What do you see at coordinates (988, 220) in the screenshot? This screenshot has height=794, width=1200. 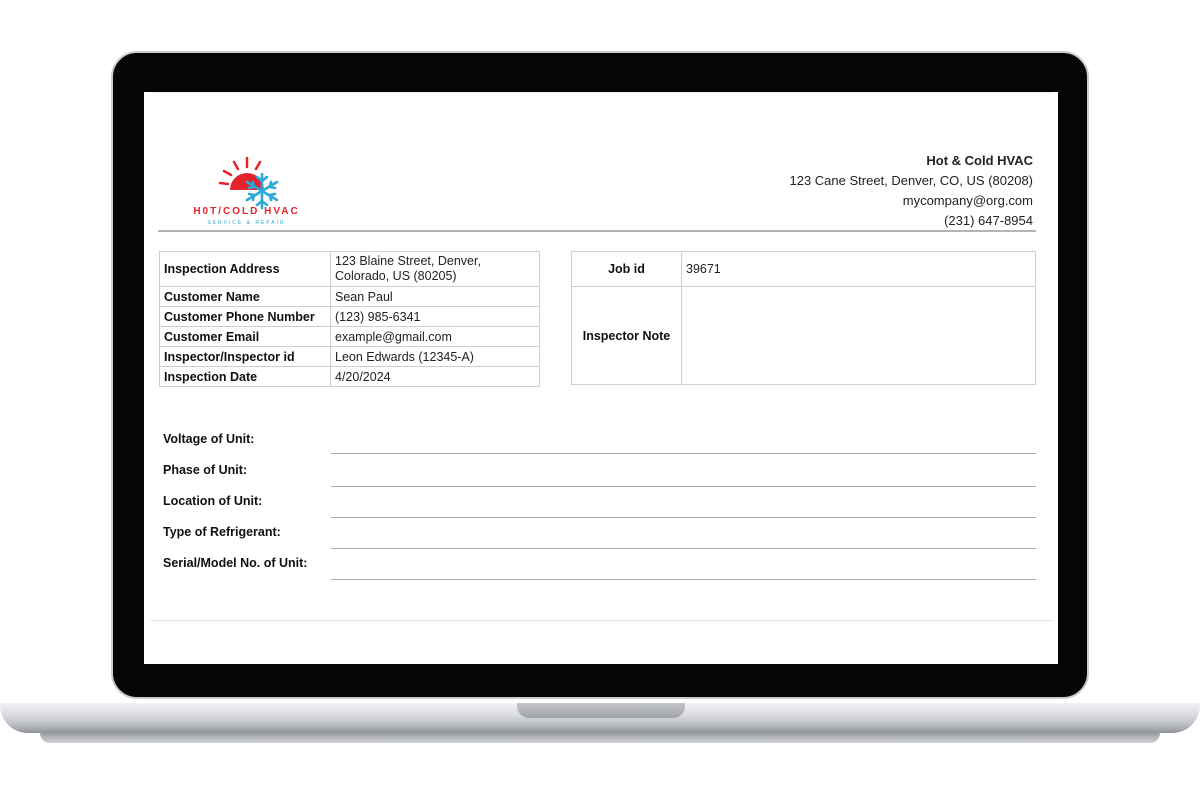 I see `company-phone: (231) 647-8954` at bounding box center [988, 220].